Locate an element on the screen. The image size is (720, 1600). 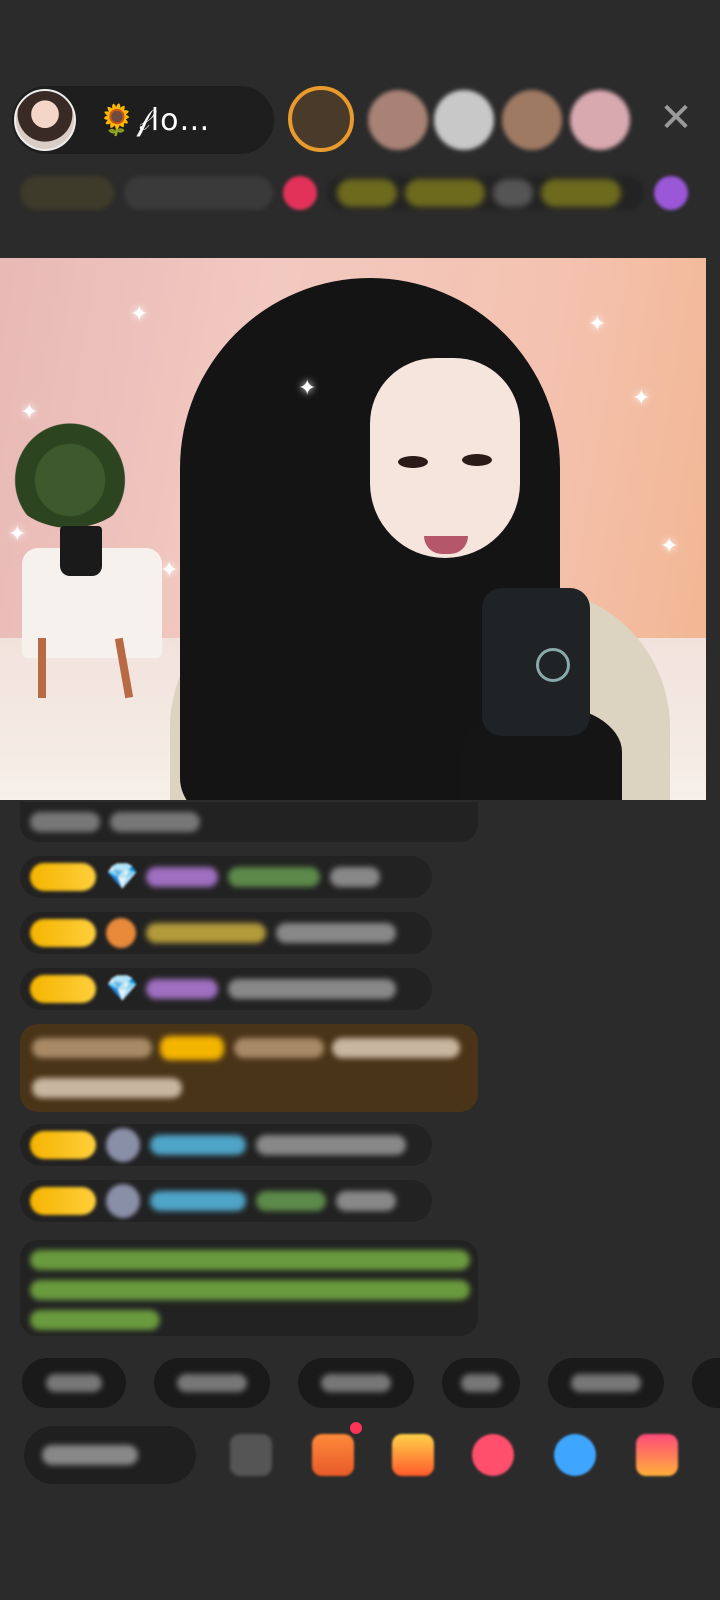
red-envelope-icon is located at coordinates (413, 1455).